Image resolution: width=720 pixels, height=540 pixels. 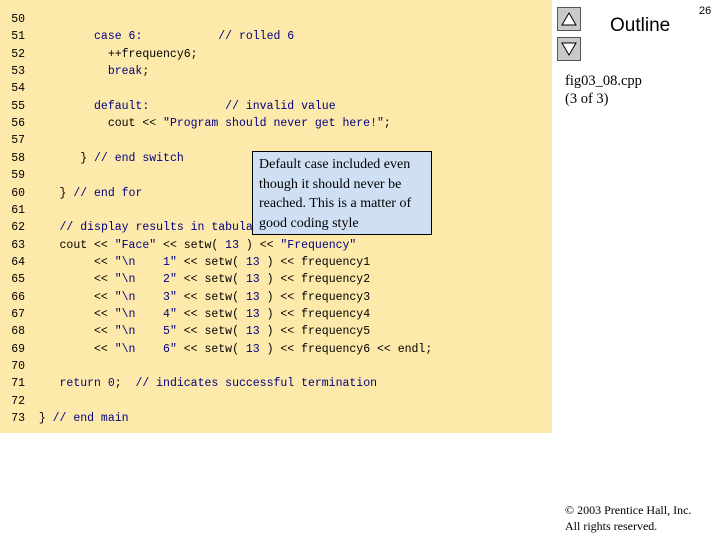 What do you see at coordinates (315, 314) in the screenshot?
I see `code-token: ) << frequency4` at bounding box center [315, 314].